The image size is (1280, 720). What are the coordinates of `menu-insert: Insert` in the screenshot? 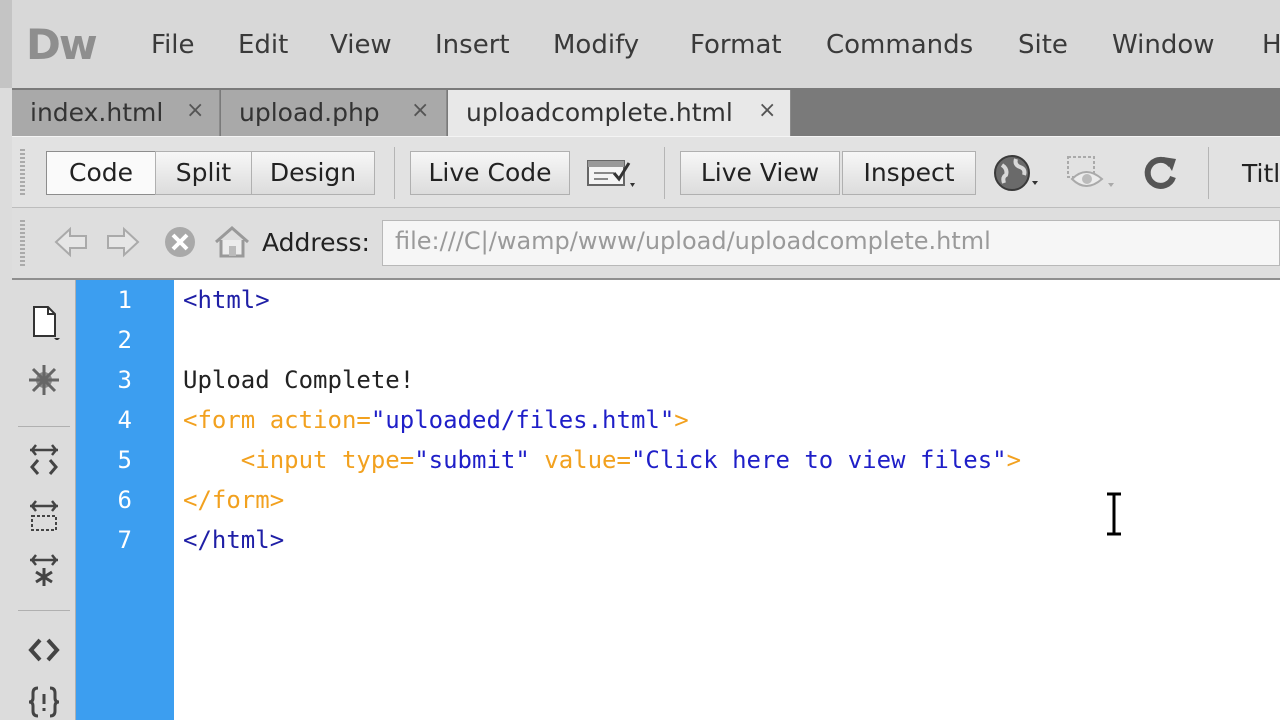 It's located at (472, 45).